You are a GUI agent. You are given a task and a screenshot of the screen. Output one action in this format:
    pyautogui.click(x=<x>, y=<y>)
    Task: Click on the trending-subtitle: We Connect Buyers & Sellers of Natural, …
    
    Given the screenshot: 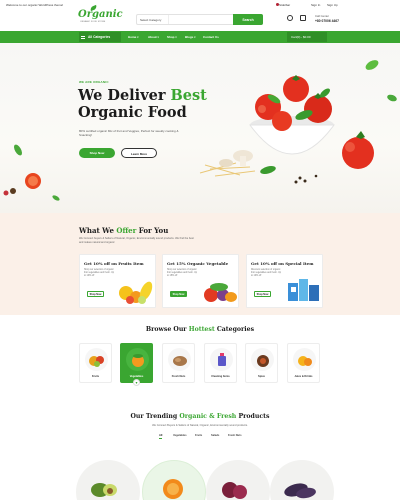 What is the action you would take?
    pyautogui.click(x=200, y=425)
    